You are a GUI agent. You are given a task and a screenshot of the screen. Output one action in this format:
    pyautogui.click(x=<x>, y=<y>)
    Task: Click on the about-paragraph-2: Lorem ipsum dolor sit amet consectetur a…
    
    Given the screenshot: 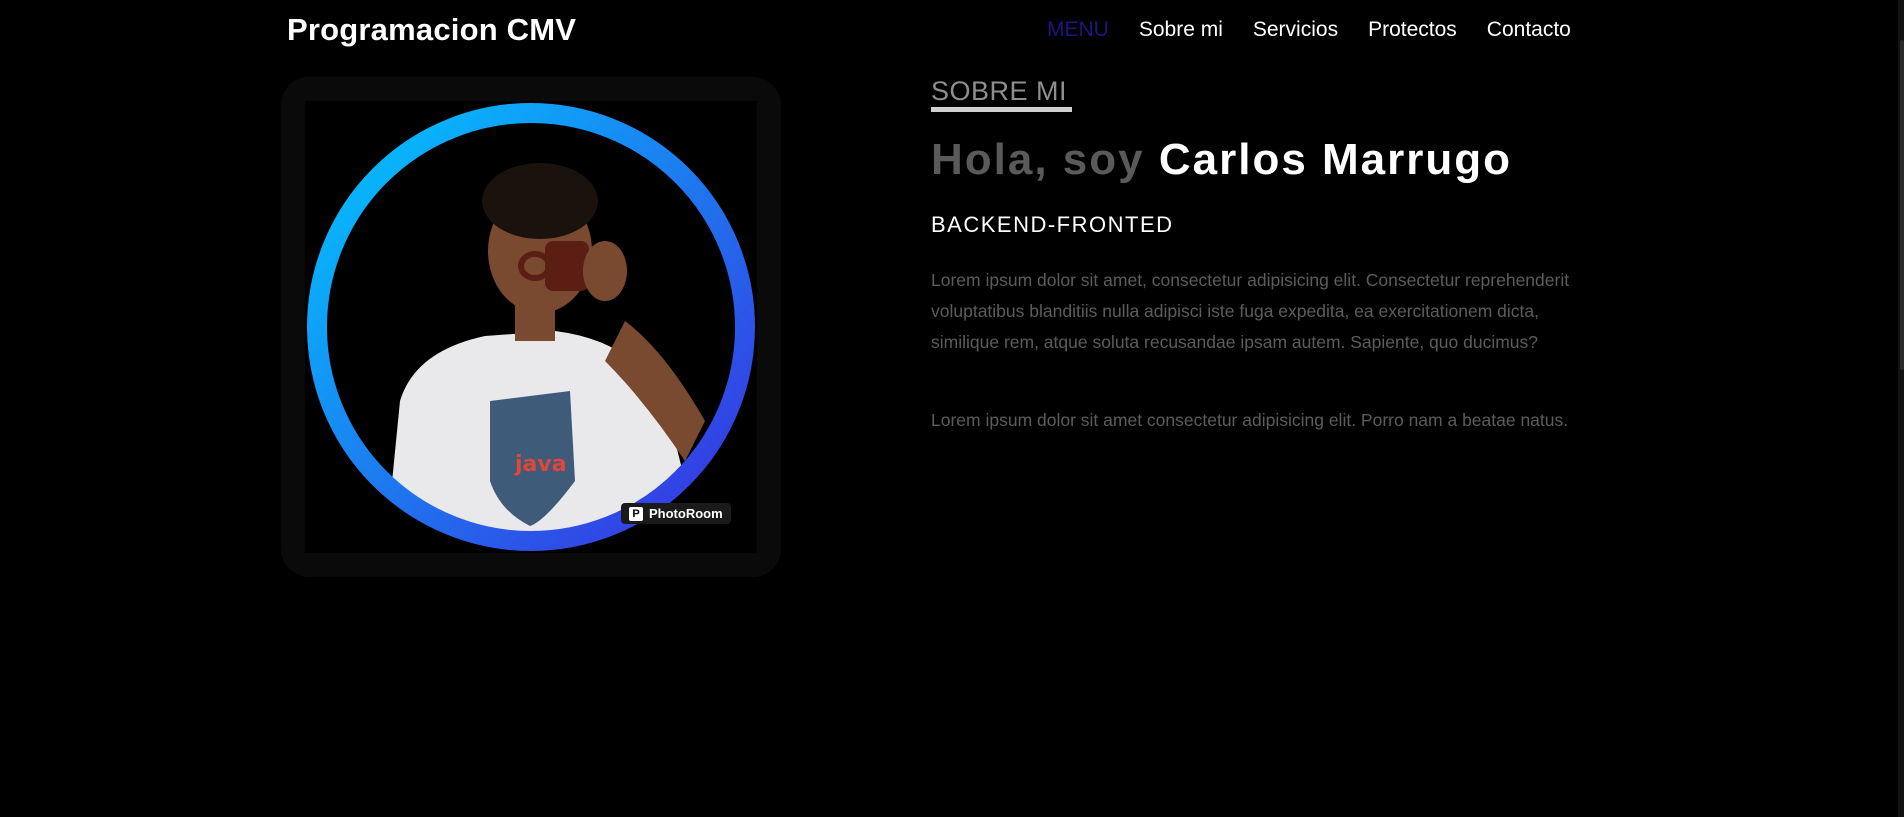 What is the action you would take?
    pyautogui.click(x=1250, y=420)
    